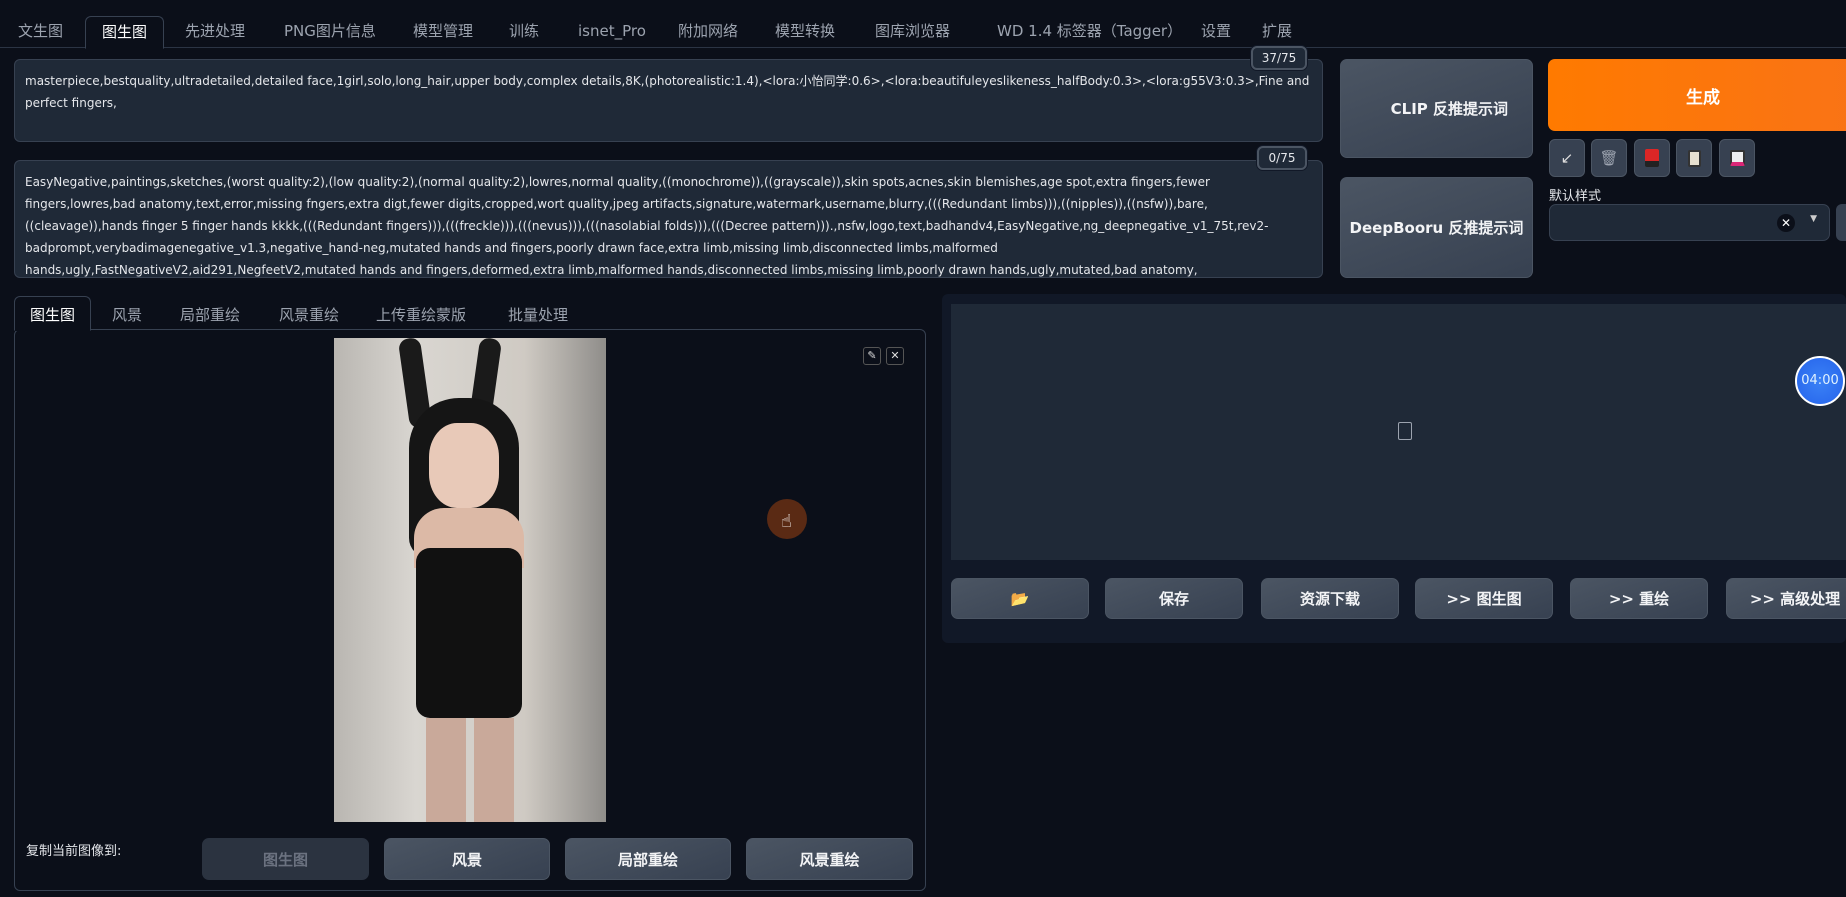  Describe the element at coordinates (1813, 219) in the screenshot. I see `chevron-down-icon: ▼` at that location.